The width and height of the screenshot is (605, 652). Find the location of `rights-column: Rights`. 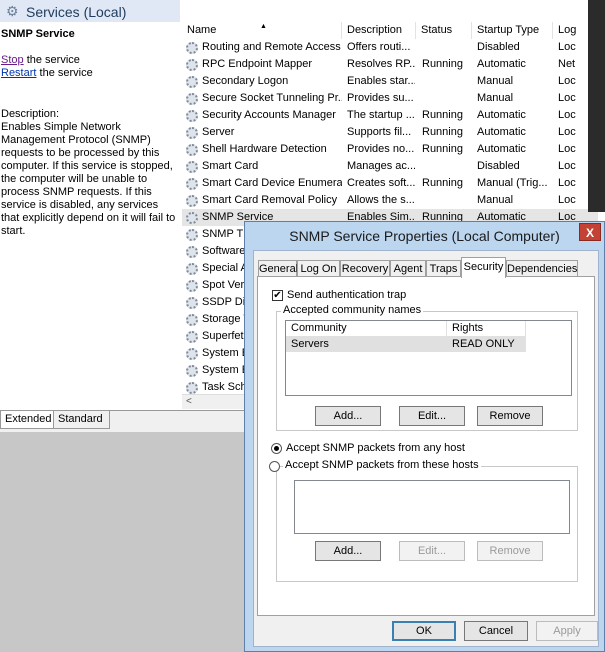

rights-column: Rights is located at coordinates (486, 329).